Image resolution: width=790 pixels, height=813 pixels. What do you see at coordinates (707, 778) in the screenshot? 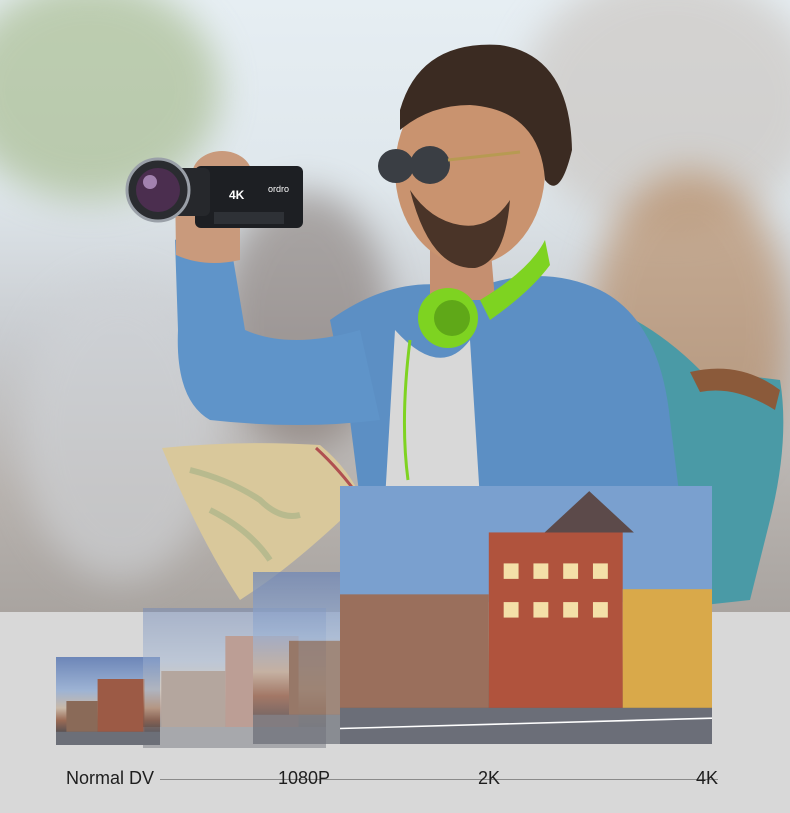
I see `label-4k: 4K` at bounding box center [707, 778].